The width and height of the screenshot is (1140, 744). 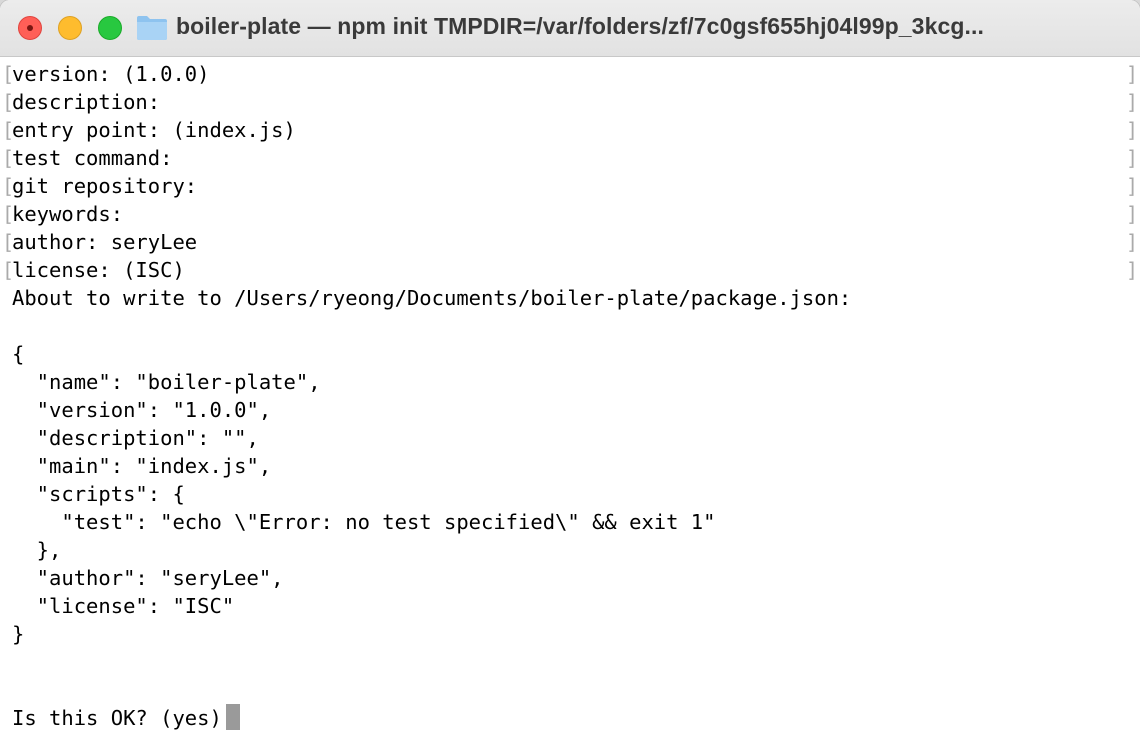 What do you see at coordinates (135, 438) in the screenshot?
I see `json-line: "description": "",` at bounding box center [135, 438].